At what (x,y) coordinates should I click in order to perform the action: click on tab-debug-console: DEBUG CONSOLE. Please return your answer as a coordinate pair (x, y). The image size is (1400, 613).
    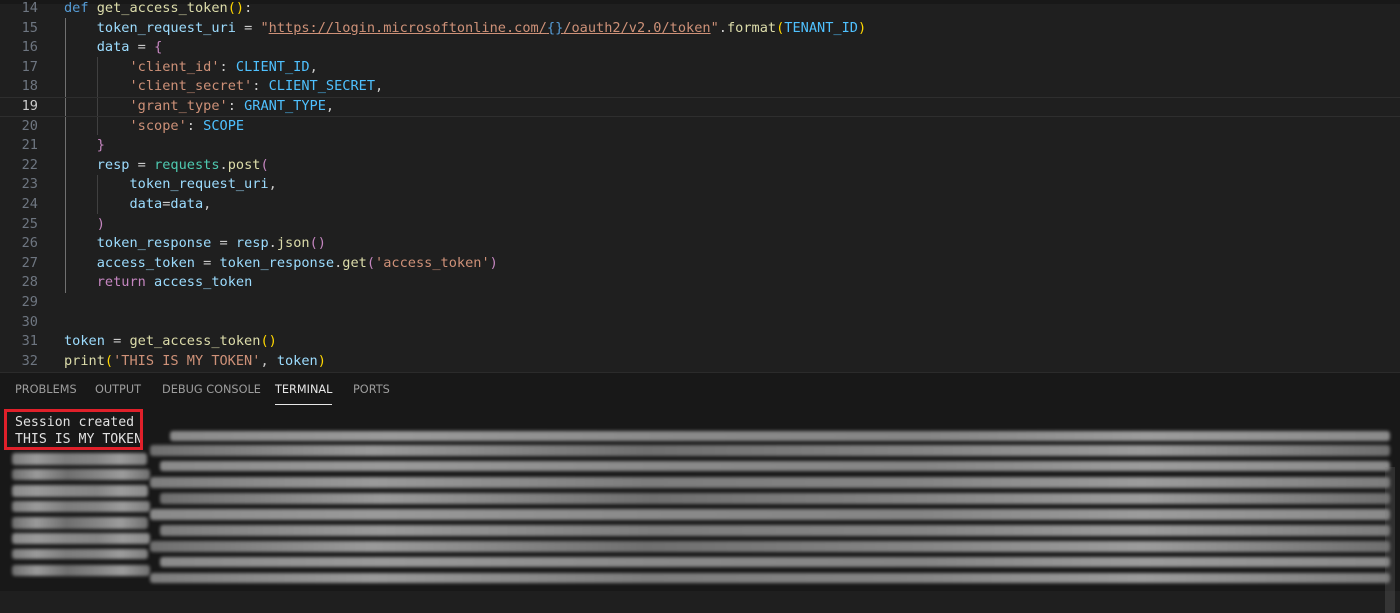
    Looking at the image, I should click on (211, 389).